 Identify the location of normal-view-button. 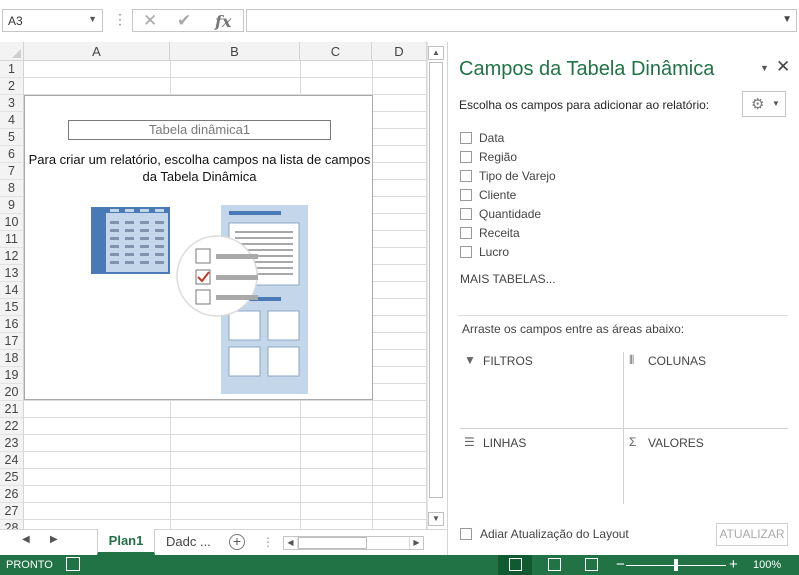
(515, 565).